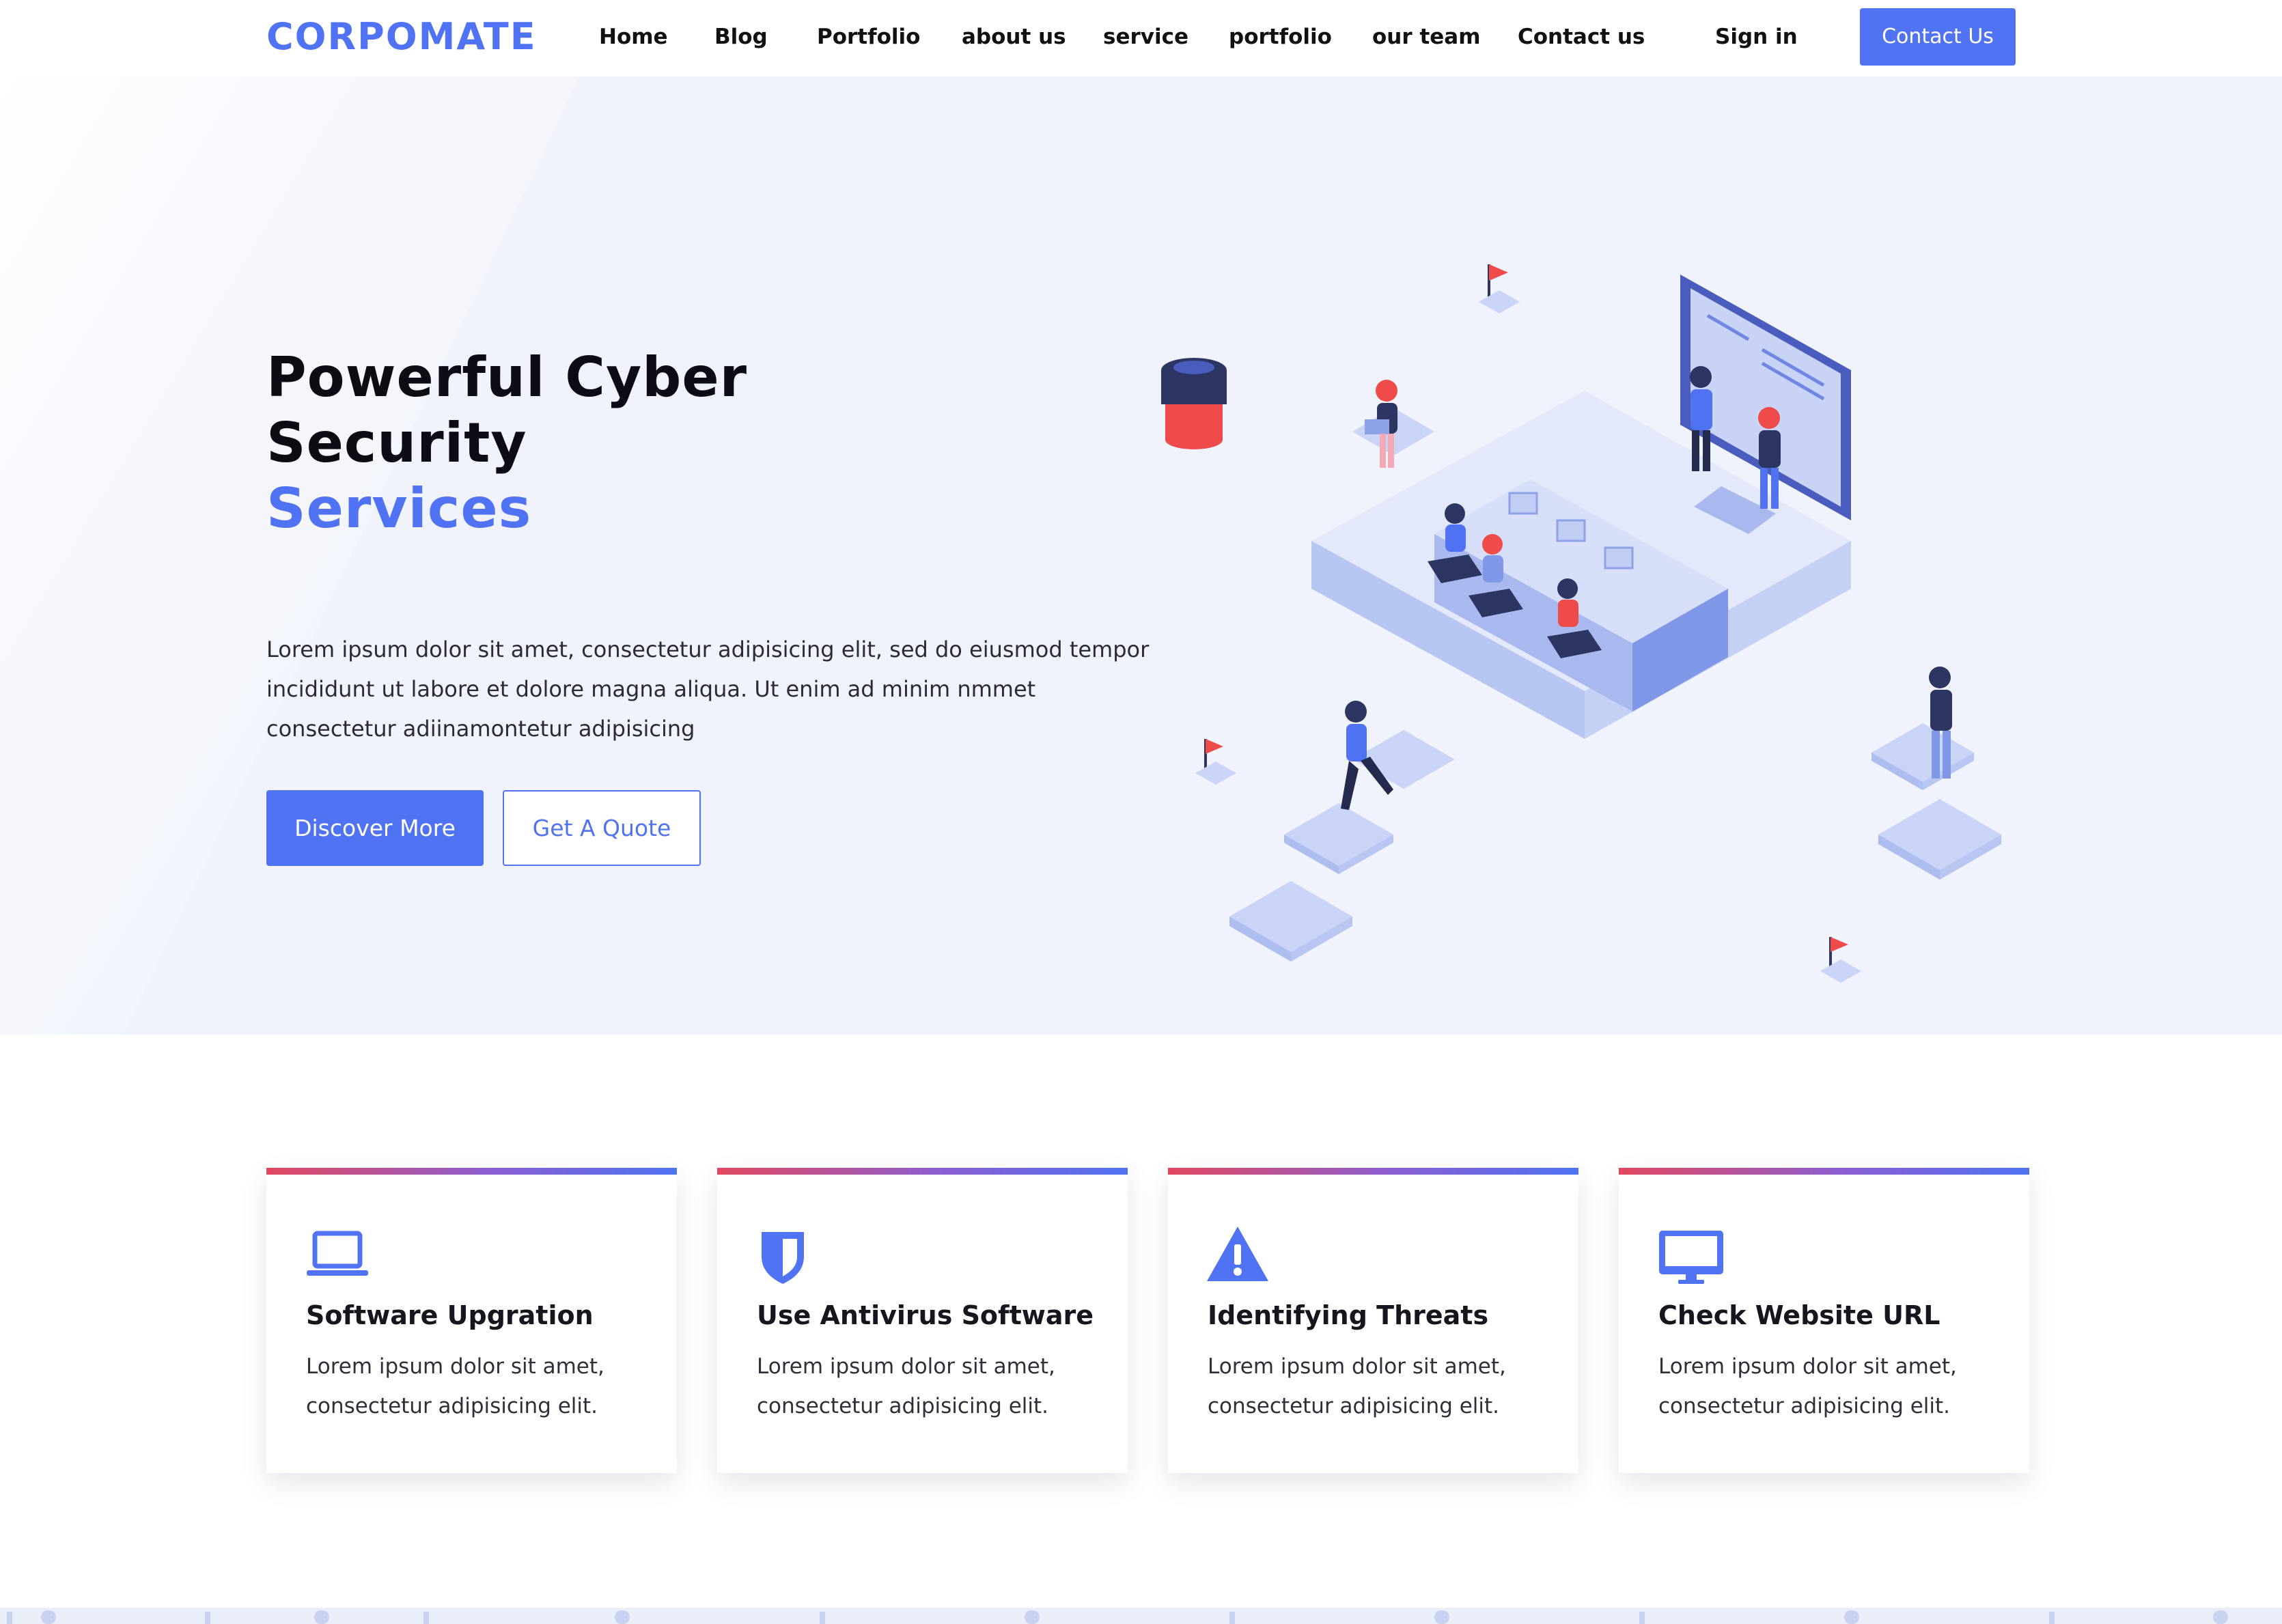  Describe the element at coordinates (450, 1315) in the screenshot. I see `card-title: Software Upgration` at that location.